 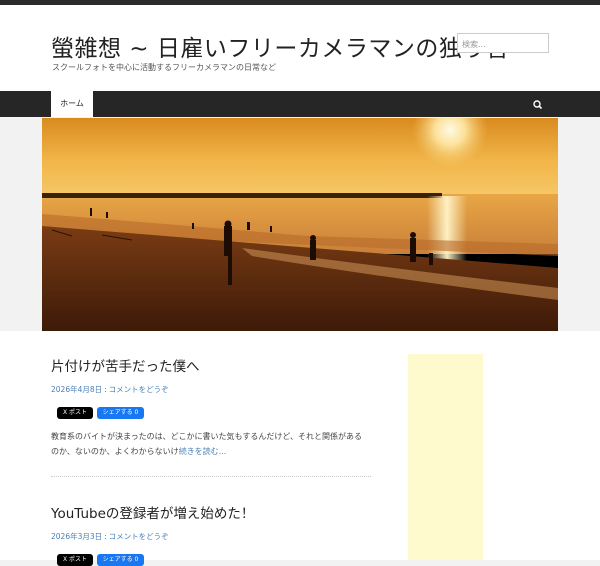 I want to click on main-navigation: ホーム, so click(x=300, y=104).